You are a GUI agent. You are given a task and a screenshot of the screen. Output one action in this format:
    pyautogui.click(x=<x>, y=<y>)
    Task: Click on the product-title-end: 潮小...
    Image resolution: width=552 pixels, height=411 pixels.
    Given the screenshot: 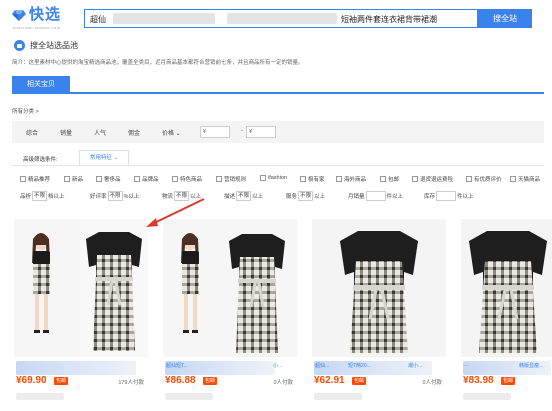 What is the action you would take?
    pyautogui.click(x=415, y=366)
    